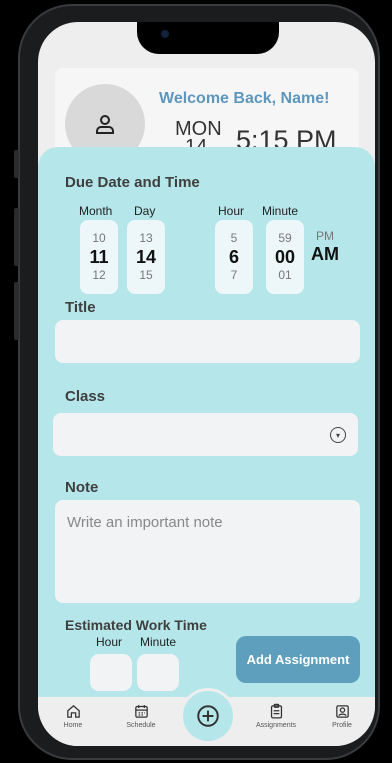  I want to click on volume-down-button, so click(16, 311).